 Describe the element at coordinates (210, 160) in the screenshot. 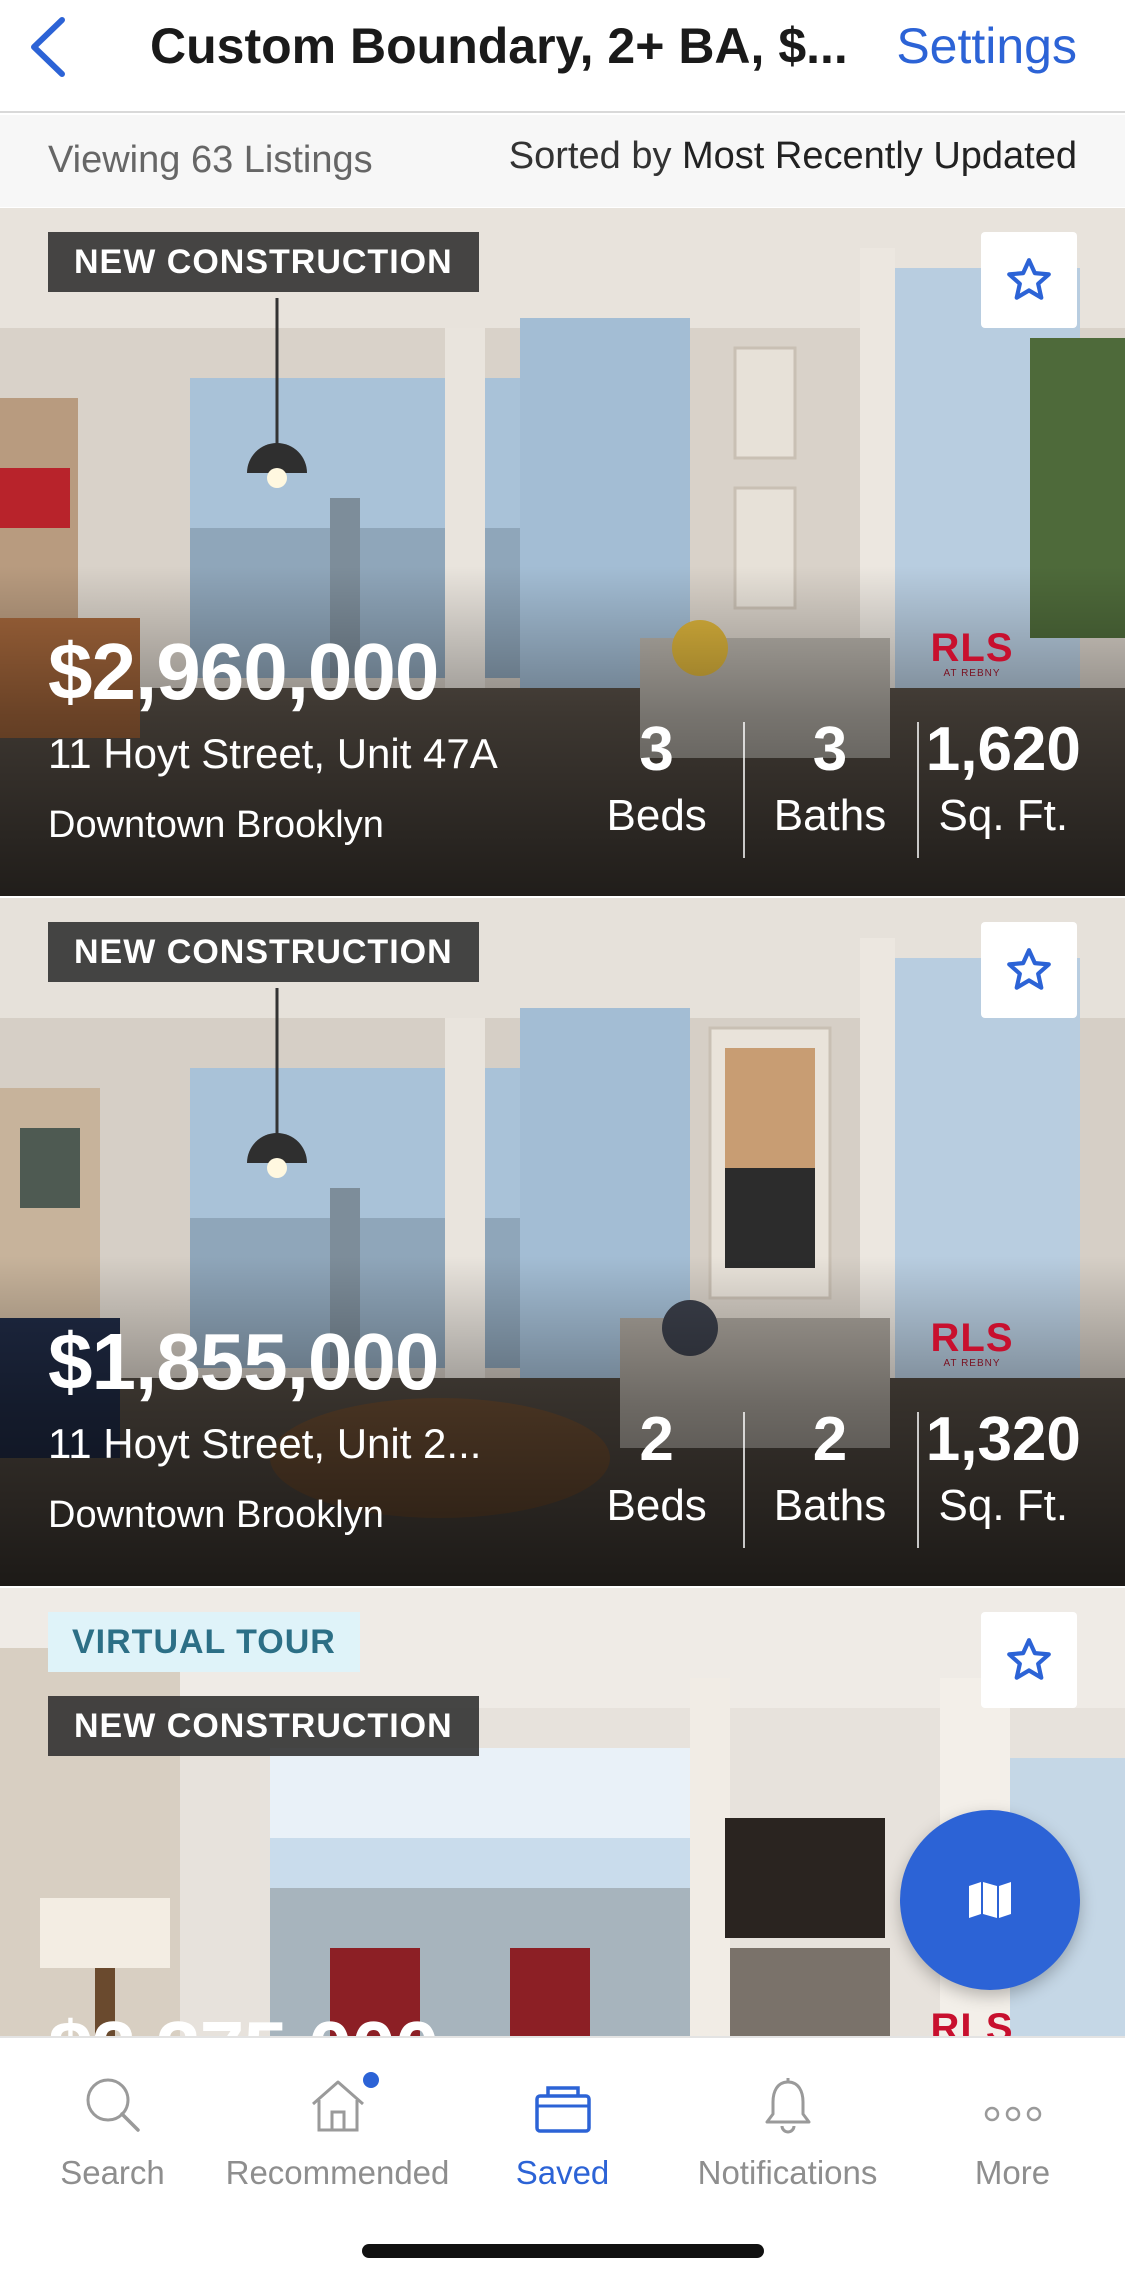

I see `listing-count: Viewing 63 Listings` at that location.